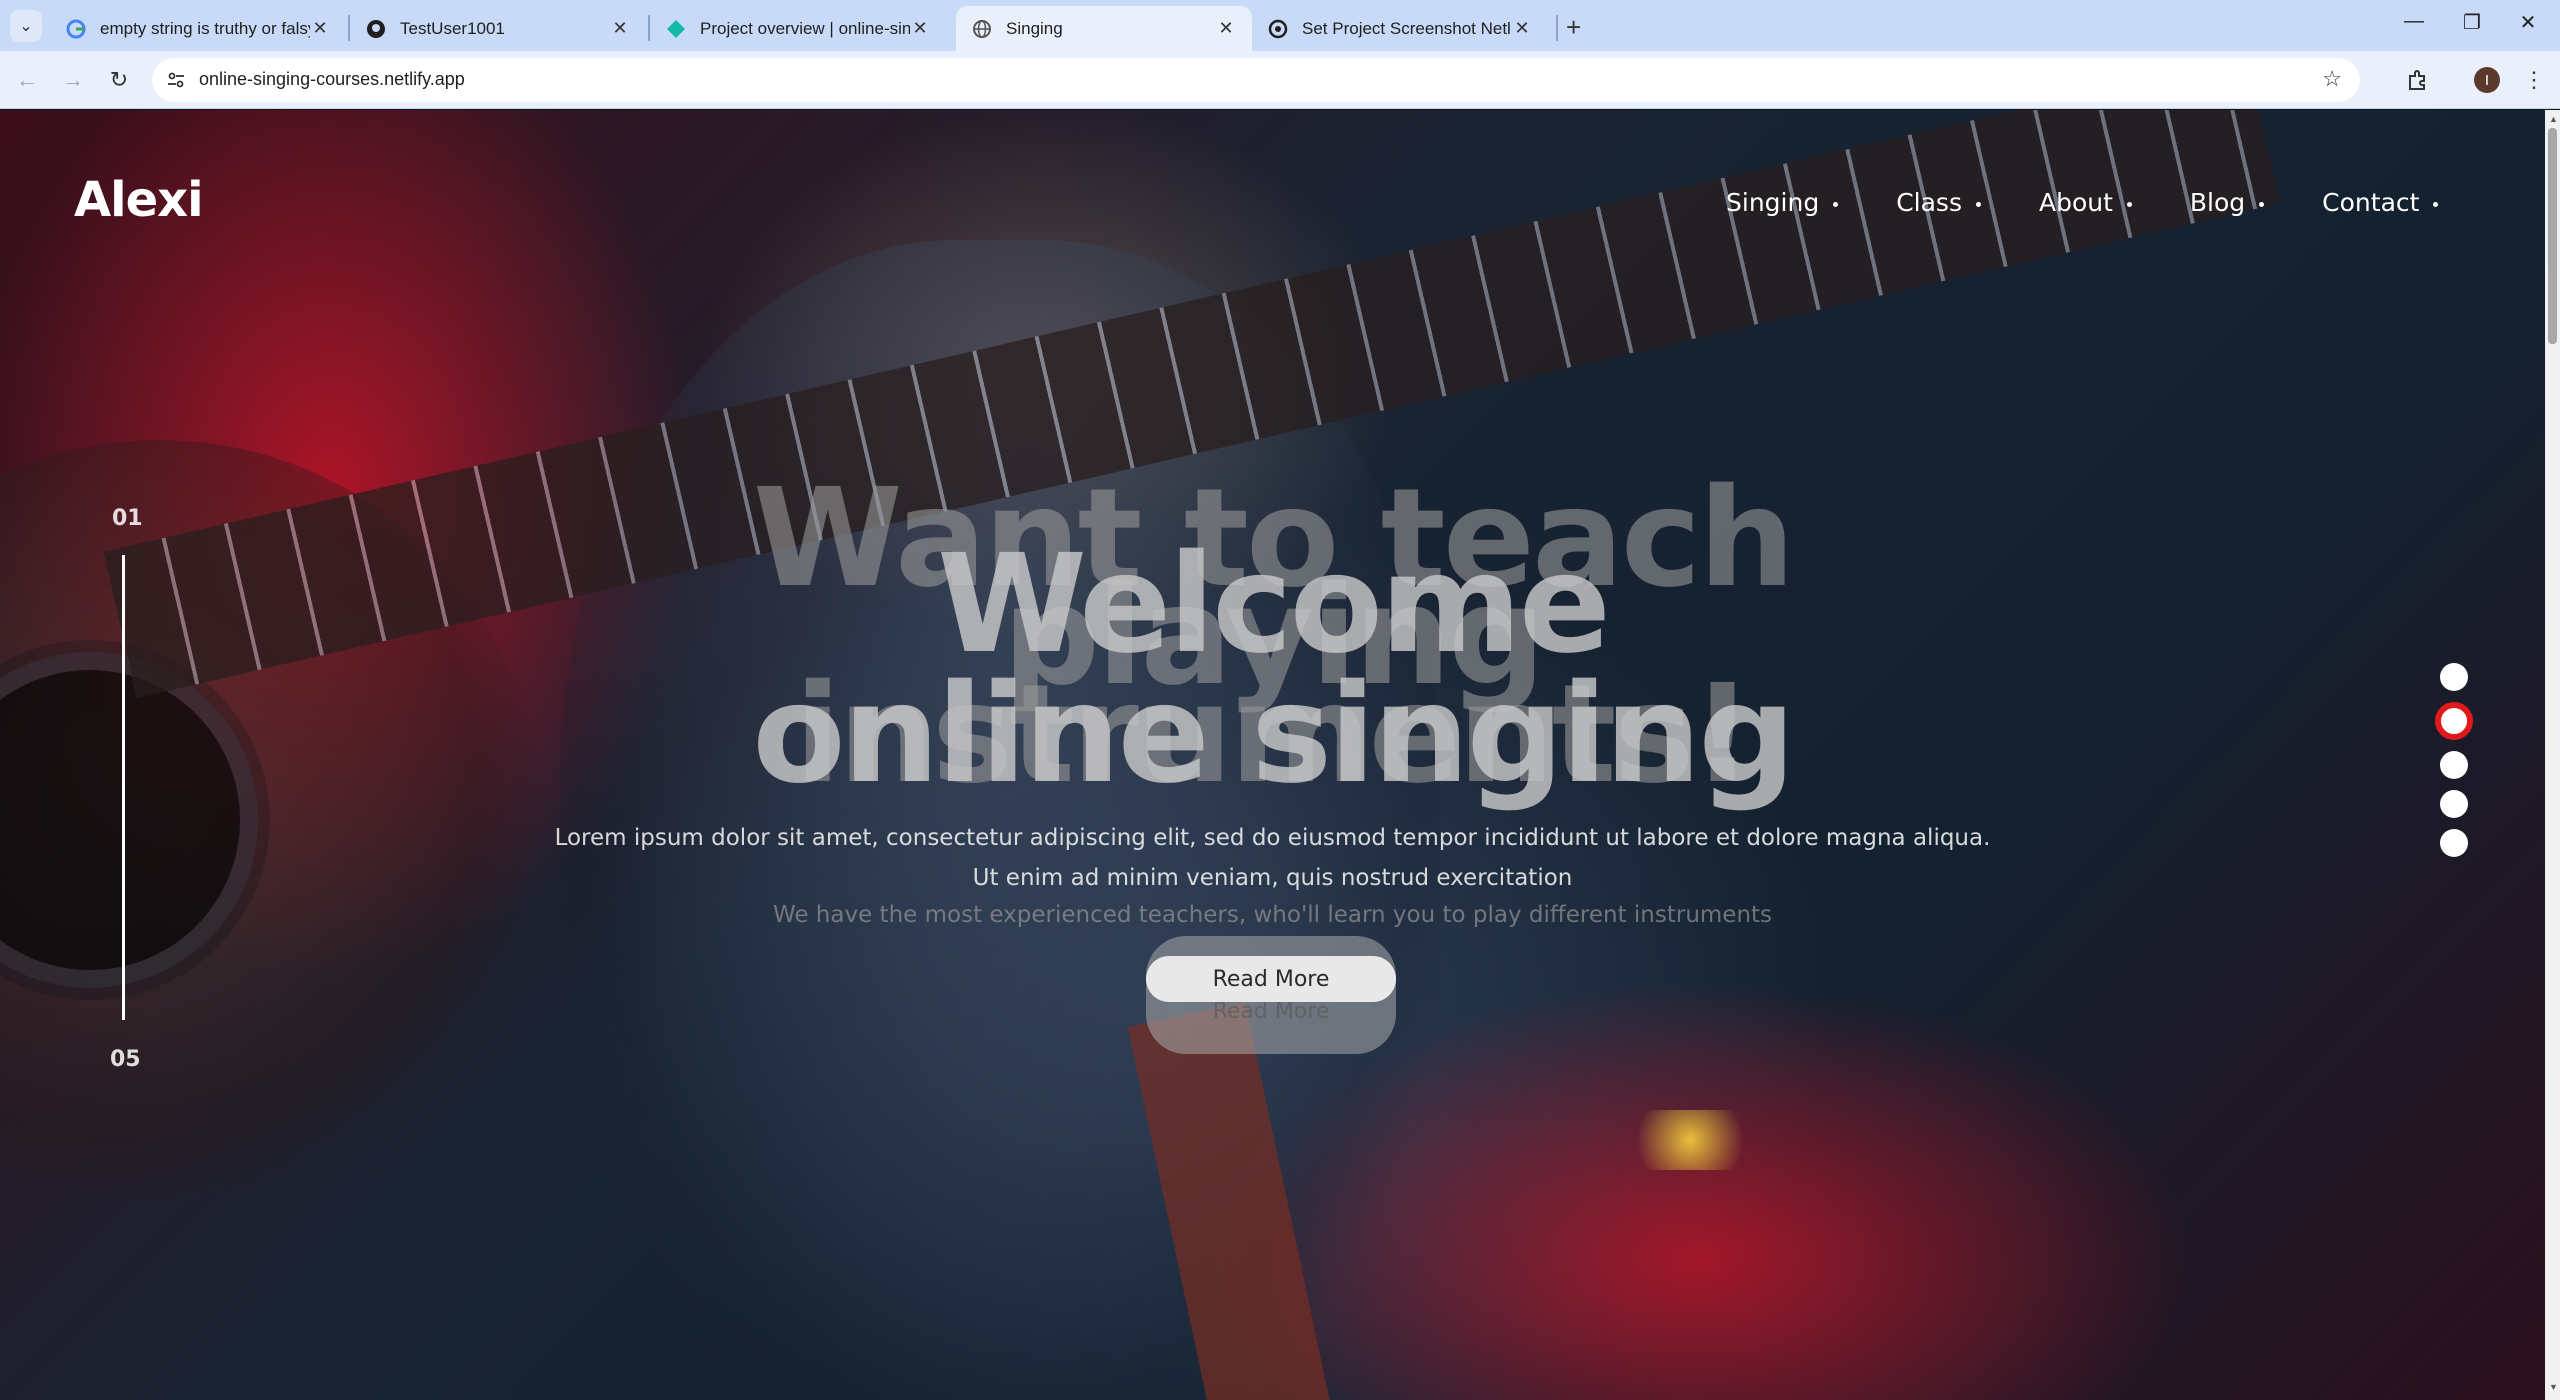 This screenshot has width=2560, height=1400. What do you see at coordinates (2553, 1387) in the screenshot?
I see `scroll-down-arrow-icon: ▼` at bounding box center [2553, 1387].